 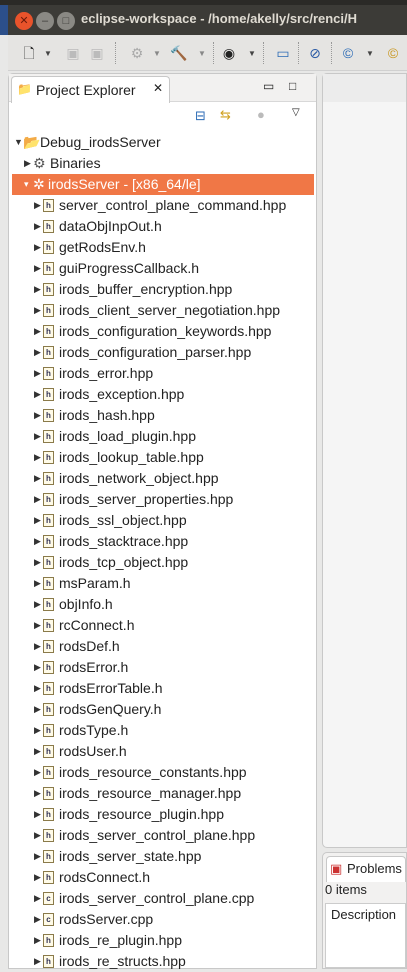 I want to click on tree-item-file: ▶ h rodsDef.h, so click(x=163, y=646).